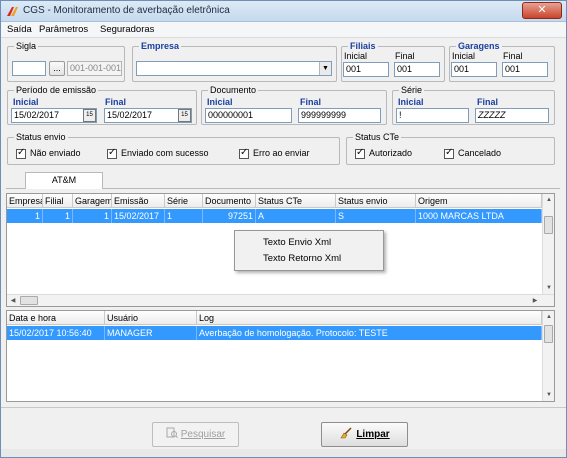 This screenshot has width=567, height=458. I want to click on sigla-legend: Sigla, so click(26, 46).